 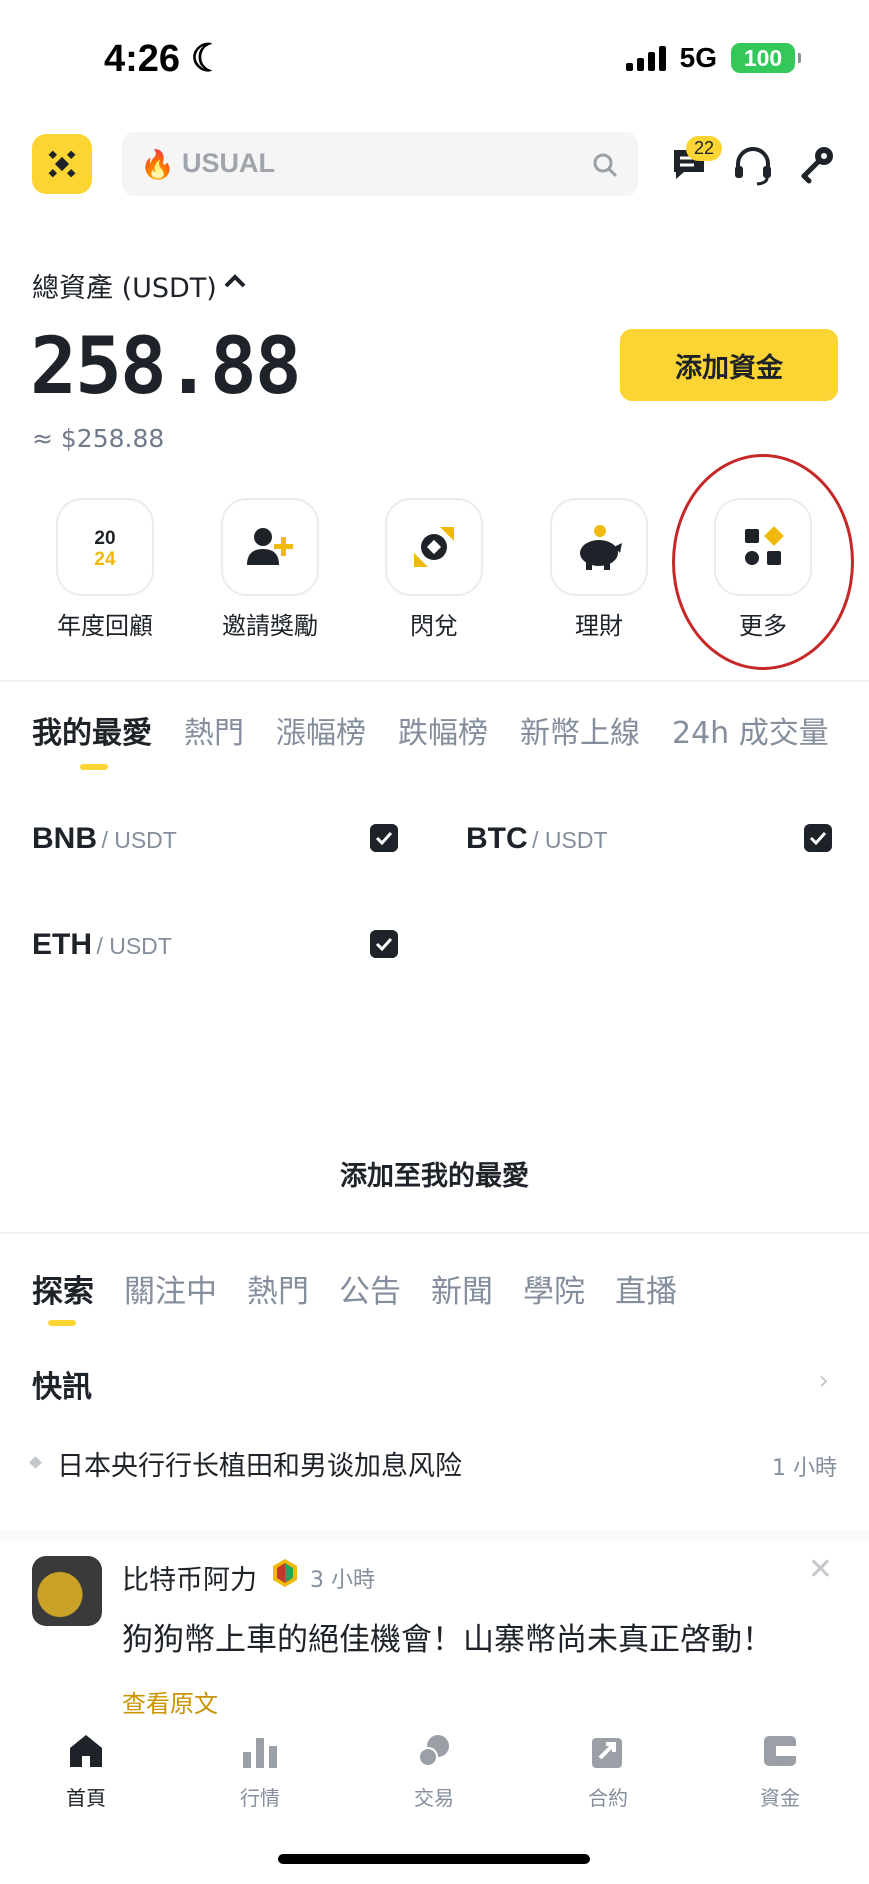 I want to click on avatar, so click(x=67, y=1591).